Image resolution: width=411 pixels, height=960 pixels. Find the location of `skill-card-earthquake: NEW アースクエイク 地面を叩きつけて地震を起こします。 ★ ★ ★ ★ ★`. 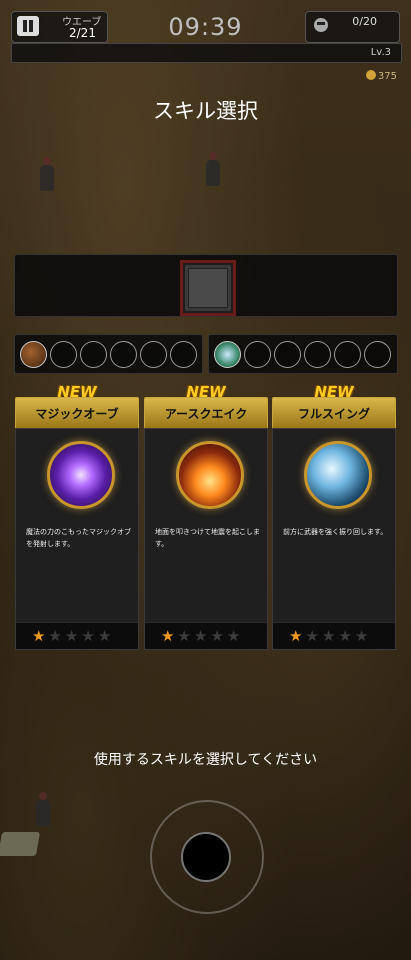

skill-card-earthquake: NEW アースクエイク 地面を叩きつけて地震を起こします。 ★ ★ ★ ★ ★ is located at coordinates (206, 516).